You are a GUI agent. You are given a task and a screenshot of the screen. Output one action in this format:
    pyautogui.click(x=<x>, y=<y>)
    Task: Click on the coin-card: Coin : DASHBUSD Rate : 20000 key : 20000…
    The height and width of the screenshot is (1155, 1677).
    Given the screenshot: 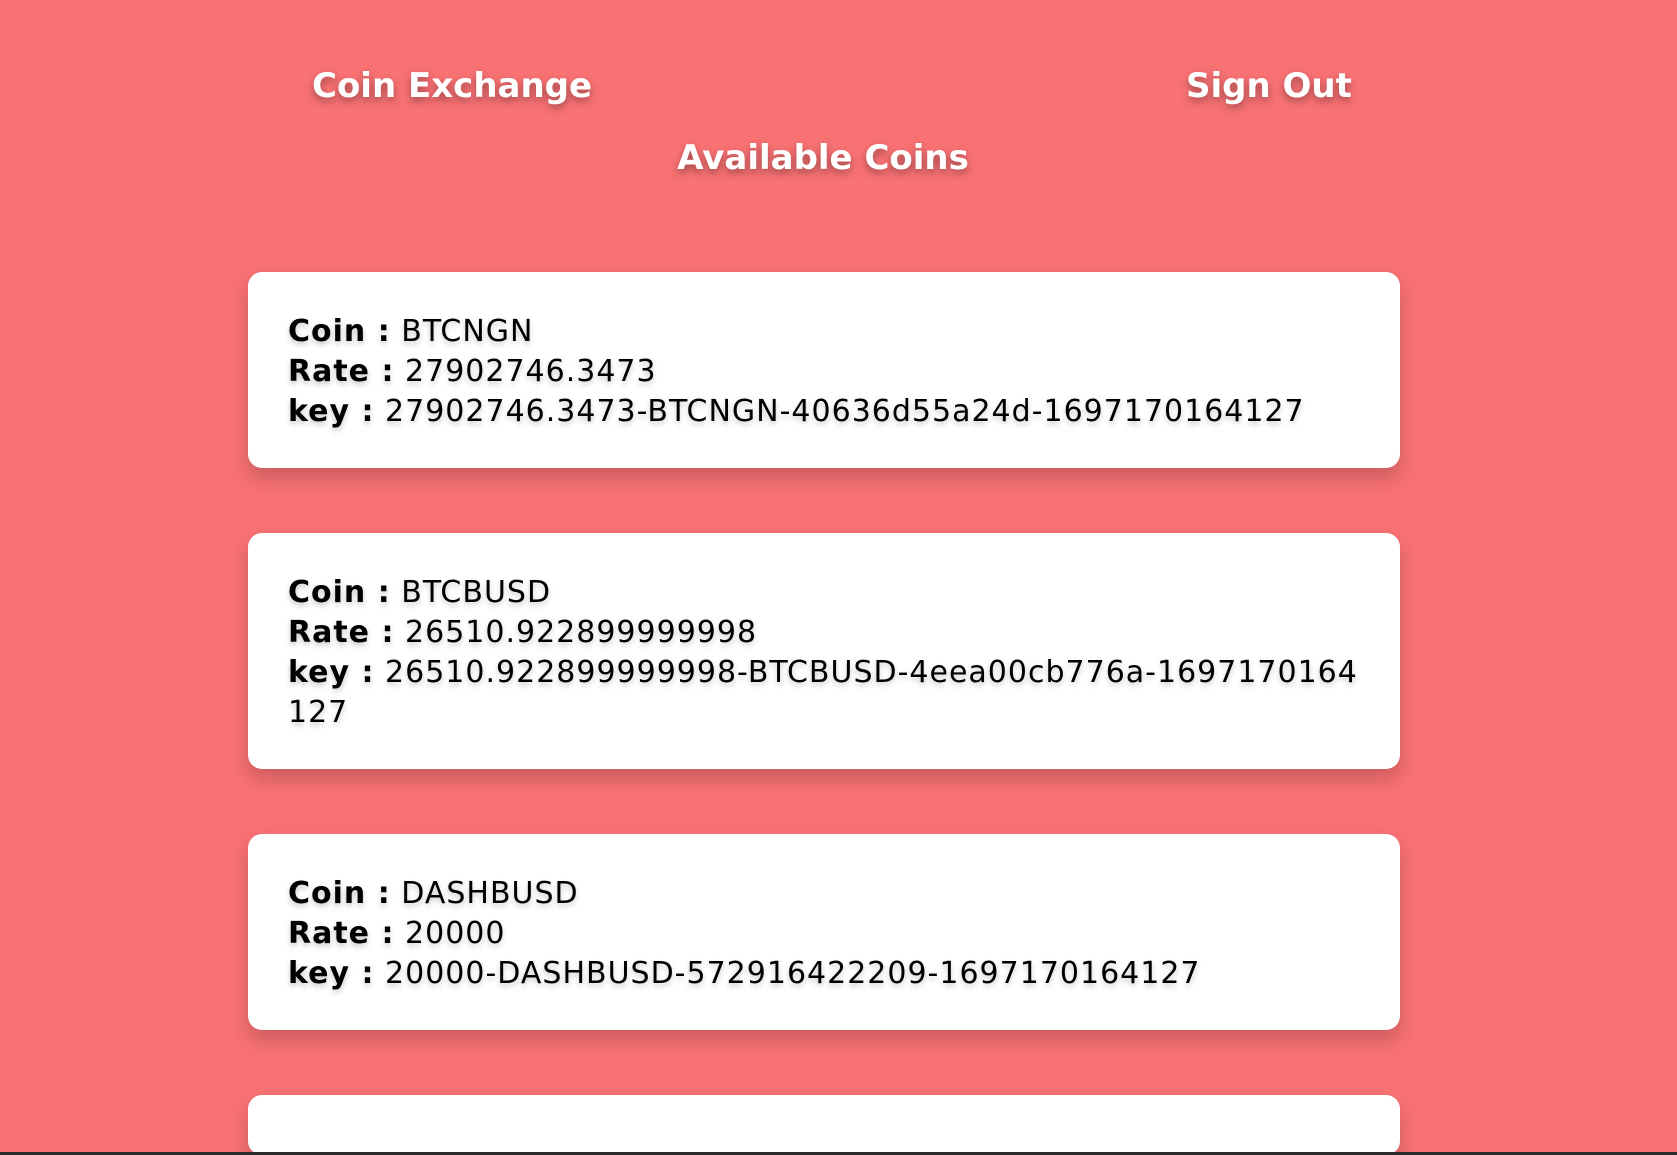 What is the action you would take?
    pyautogui.click(x=824, y=932)
    